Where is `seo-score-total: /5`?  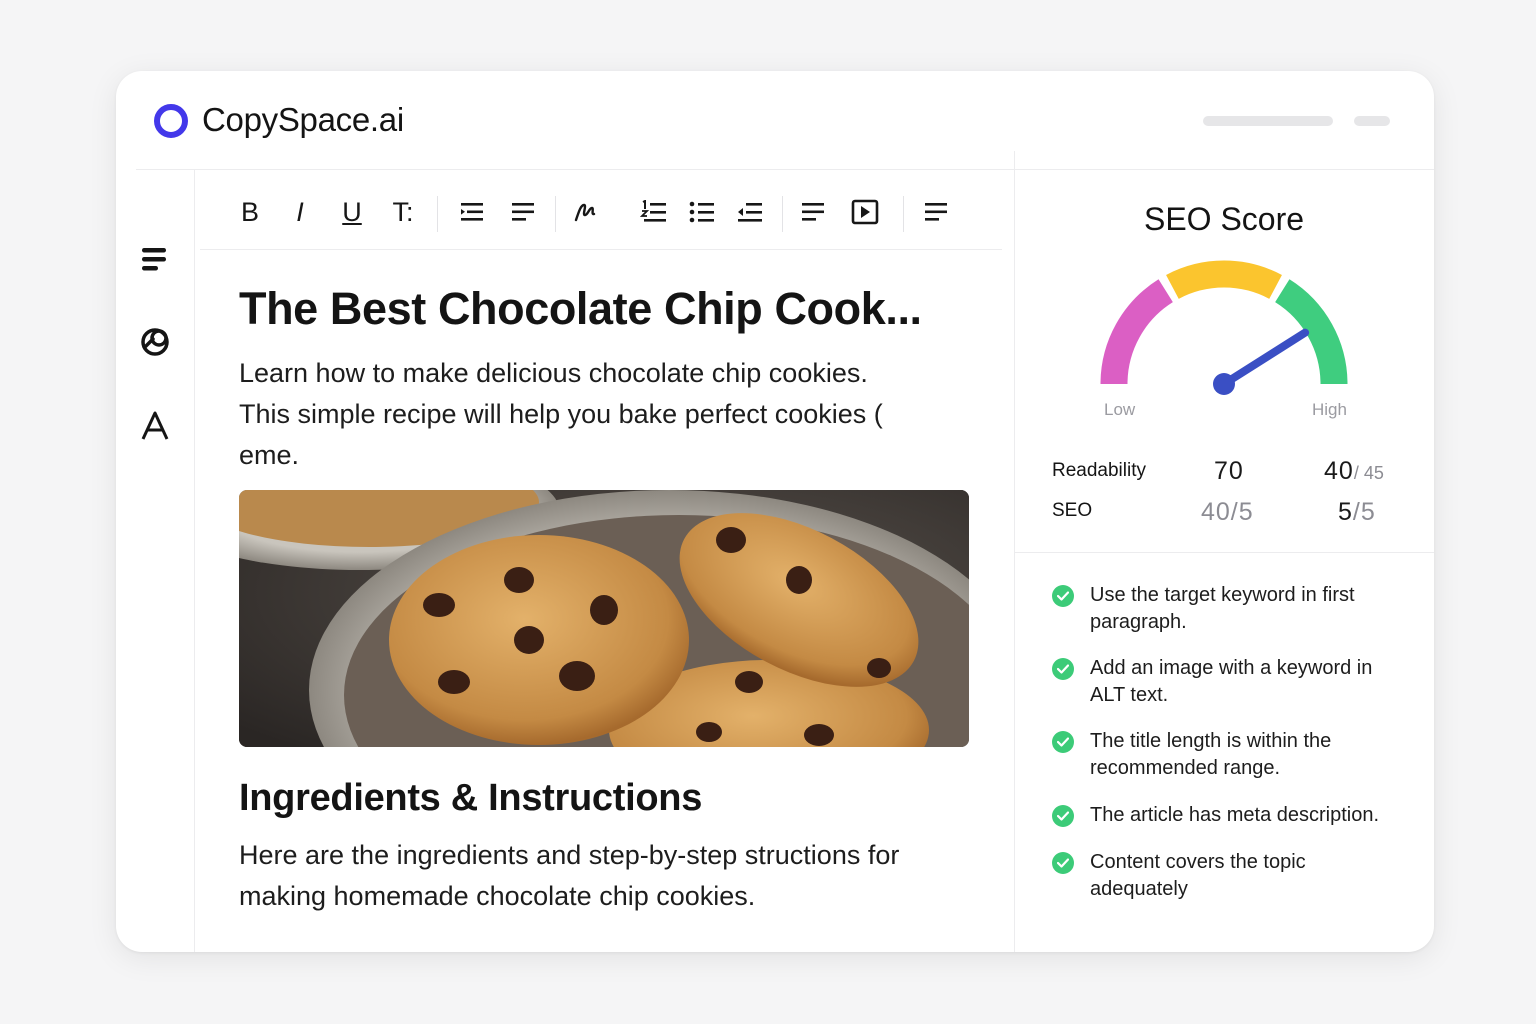 seo-score-total: /5 is located at coordinates (1364, 512).